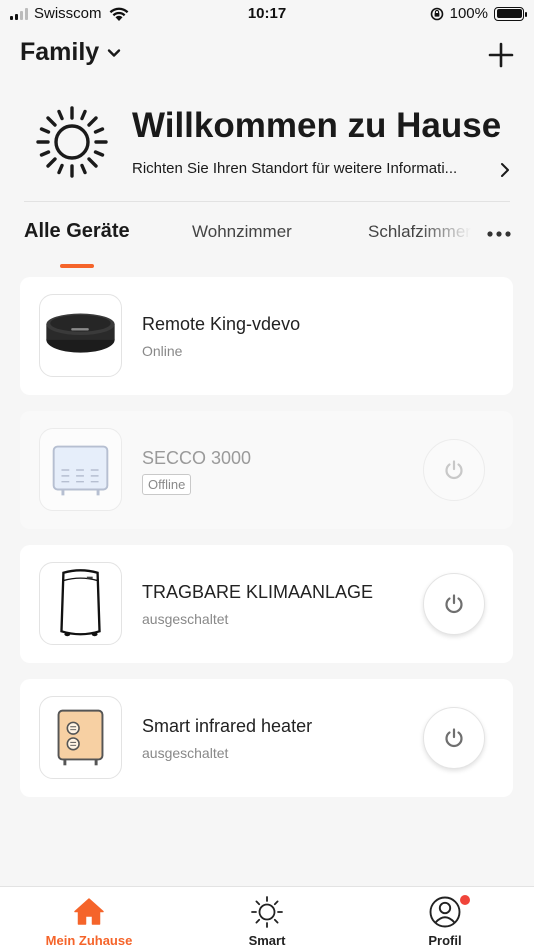 The image size is (534, 950). I want to click on tab-label: Mein Zuhause, so click(89, 940).